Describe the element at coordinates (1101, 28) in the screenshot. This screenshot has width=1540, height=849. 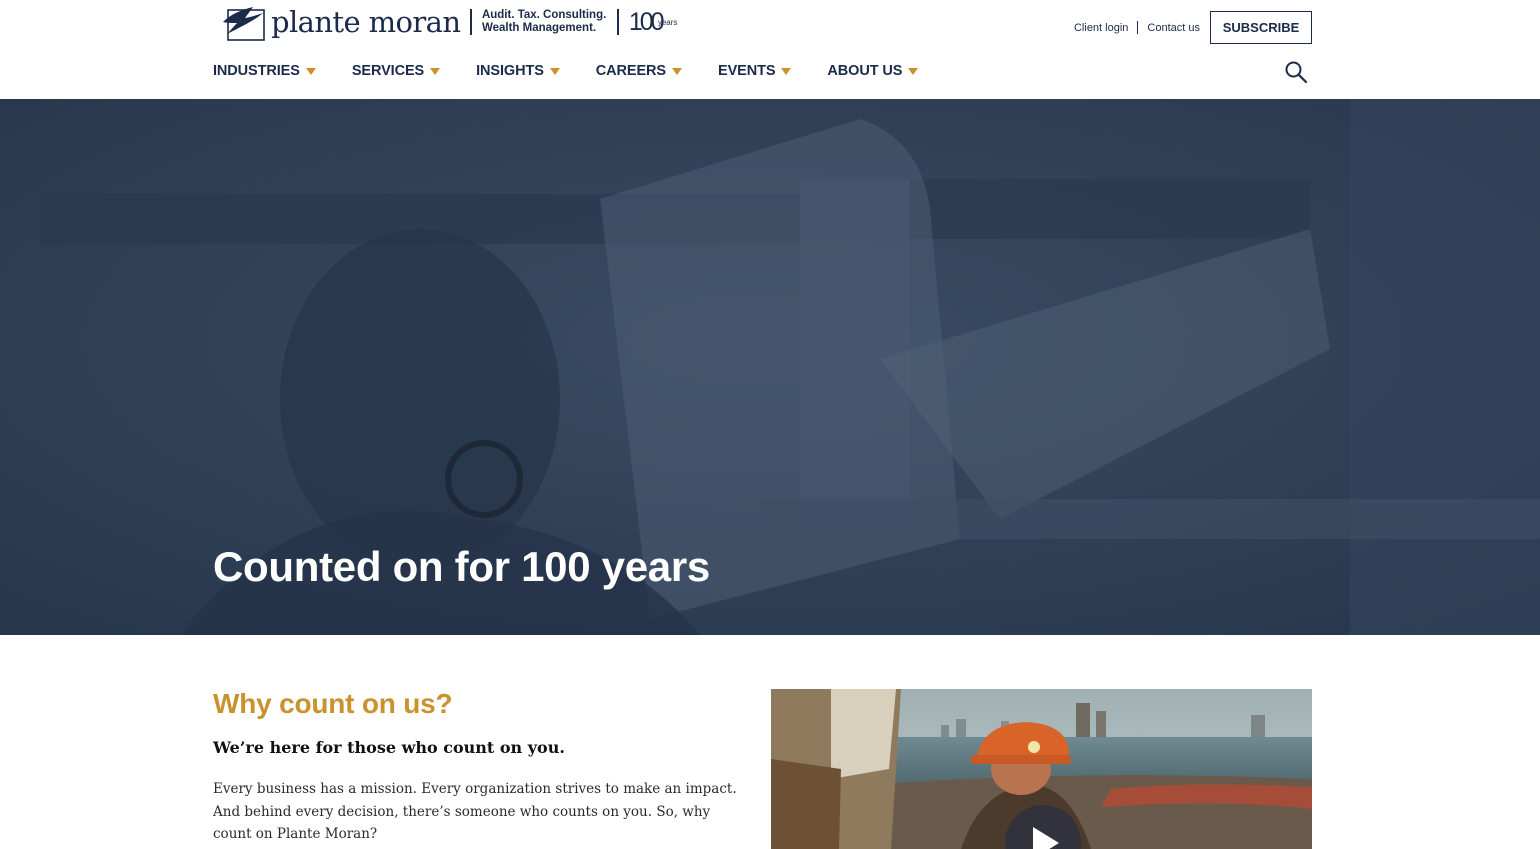
I see `client-login-link: Client login` at that location.